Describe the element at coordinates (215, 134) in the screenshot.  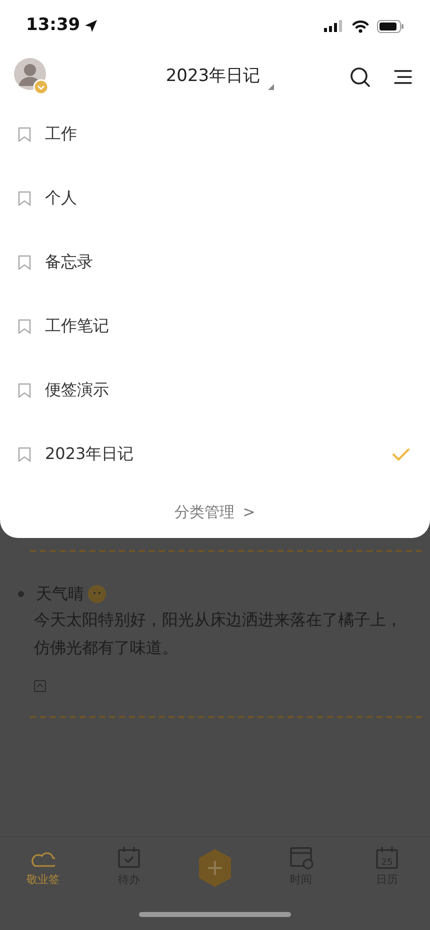
I see `category-item: 工作` at that location.